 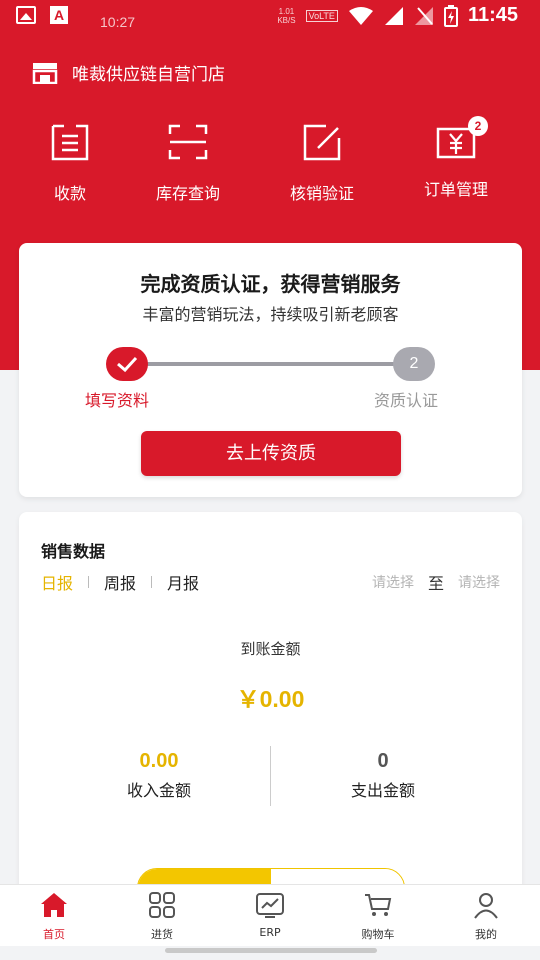 I want to click on cert-title: 完成资质认证，获得营销服务, so click(x=270, y=284).